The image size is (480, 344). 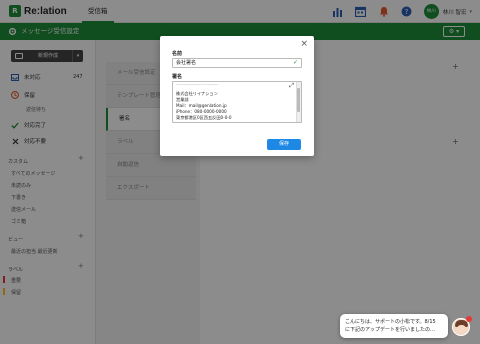 I want to click on signature-label: 署名, so click(x=177, y=77).